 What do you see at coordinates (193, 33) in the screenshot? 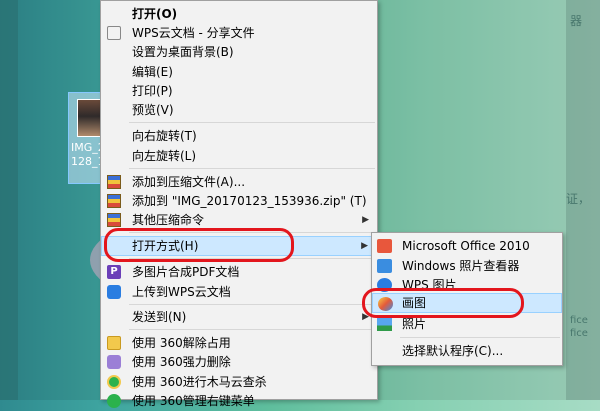
I see `menu-item-label: WPS云文档 - 分享文件` at bounding box center [193, 33].